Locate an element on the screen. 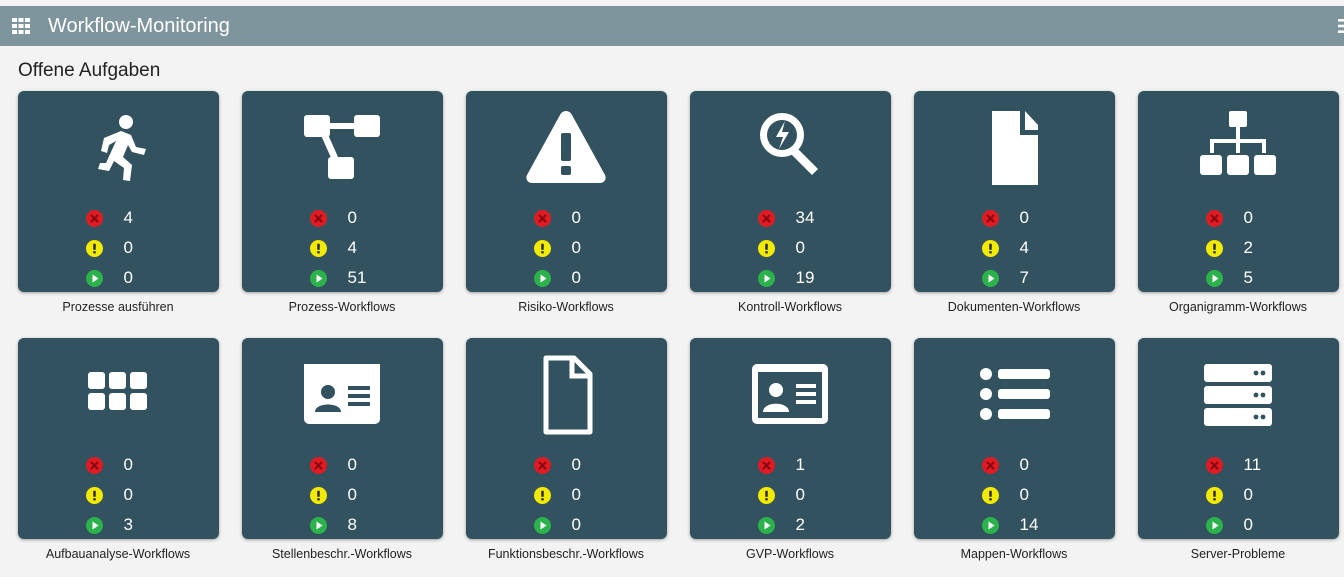 The height and width of the screenshot is (577, 1344). running-count: 3 is located at coordinates (128, 524).